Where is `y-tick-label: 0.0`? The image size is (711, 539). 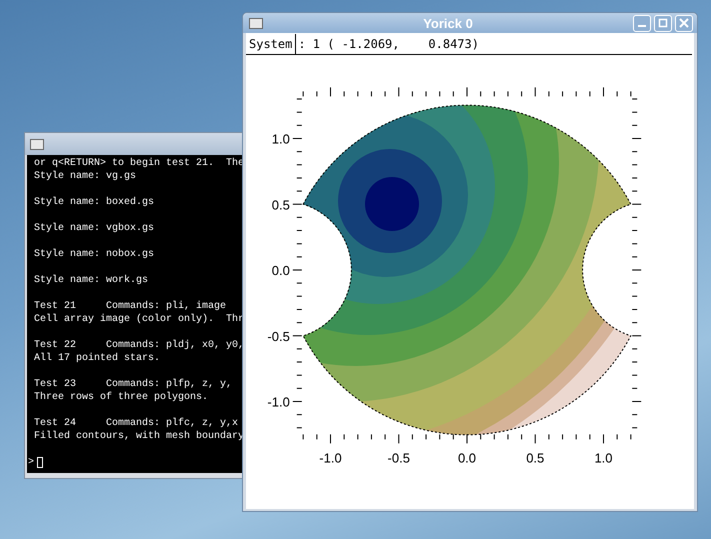 y-tick-label: 0.0 is located at coordinates (281, 270).